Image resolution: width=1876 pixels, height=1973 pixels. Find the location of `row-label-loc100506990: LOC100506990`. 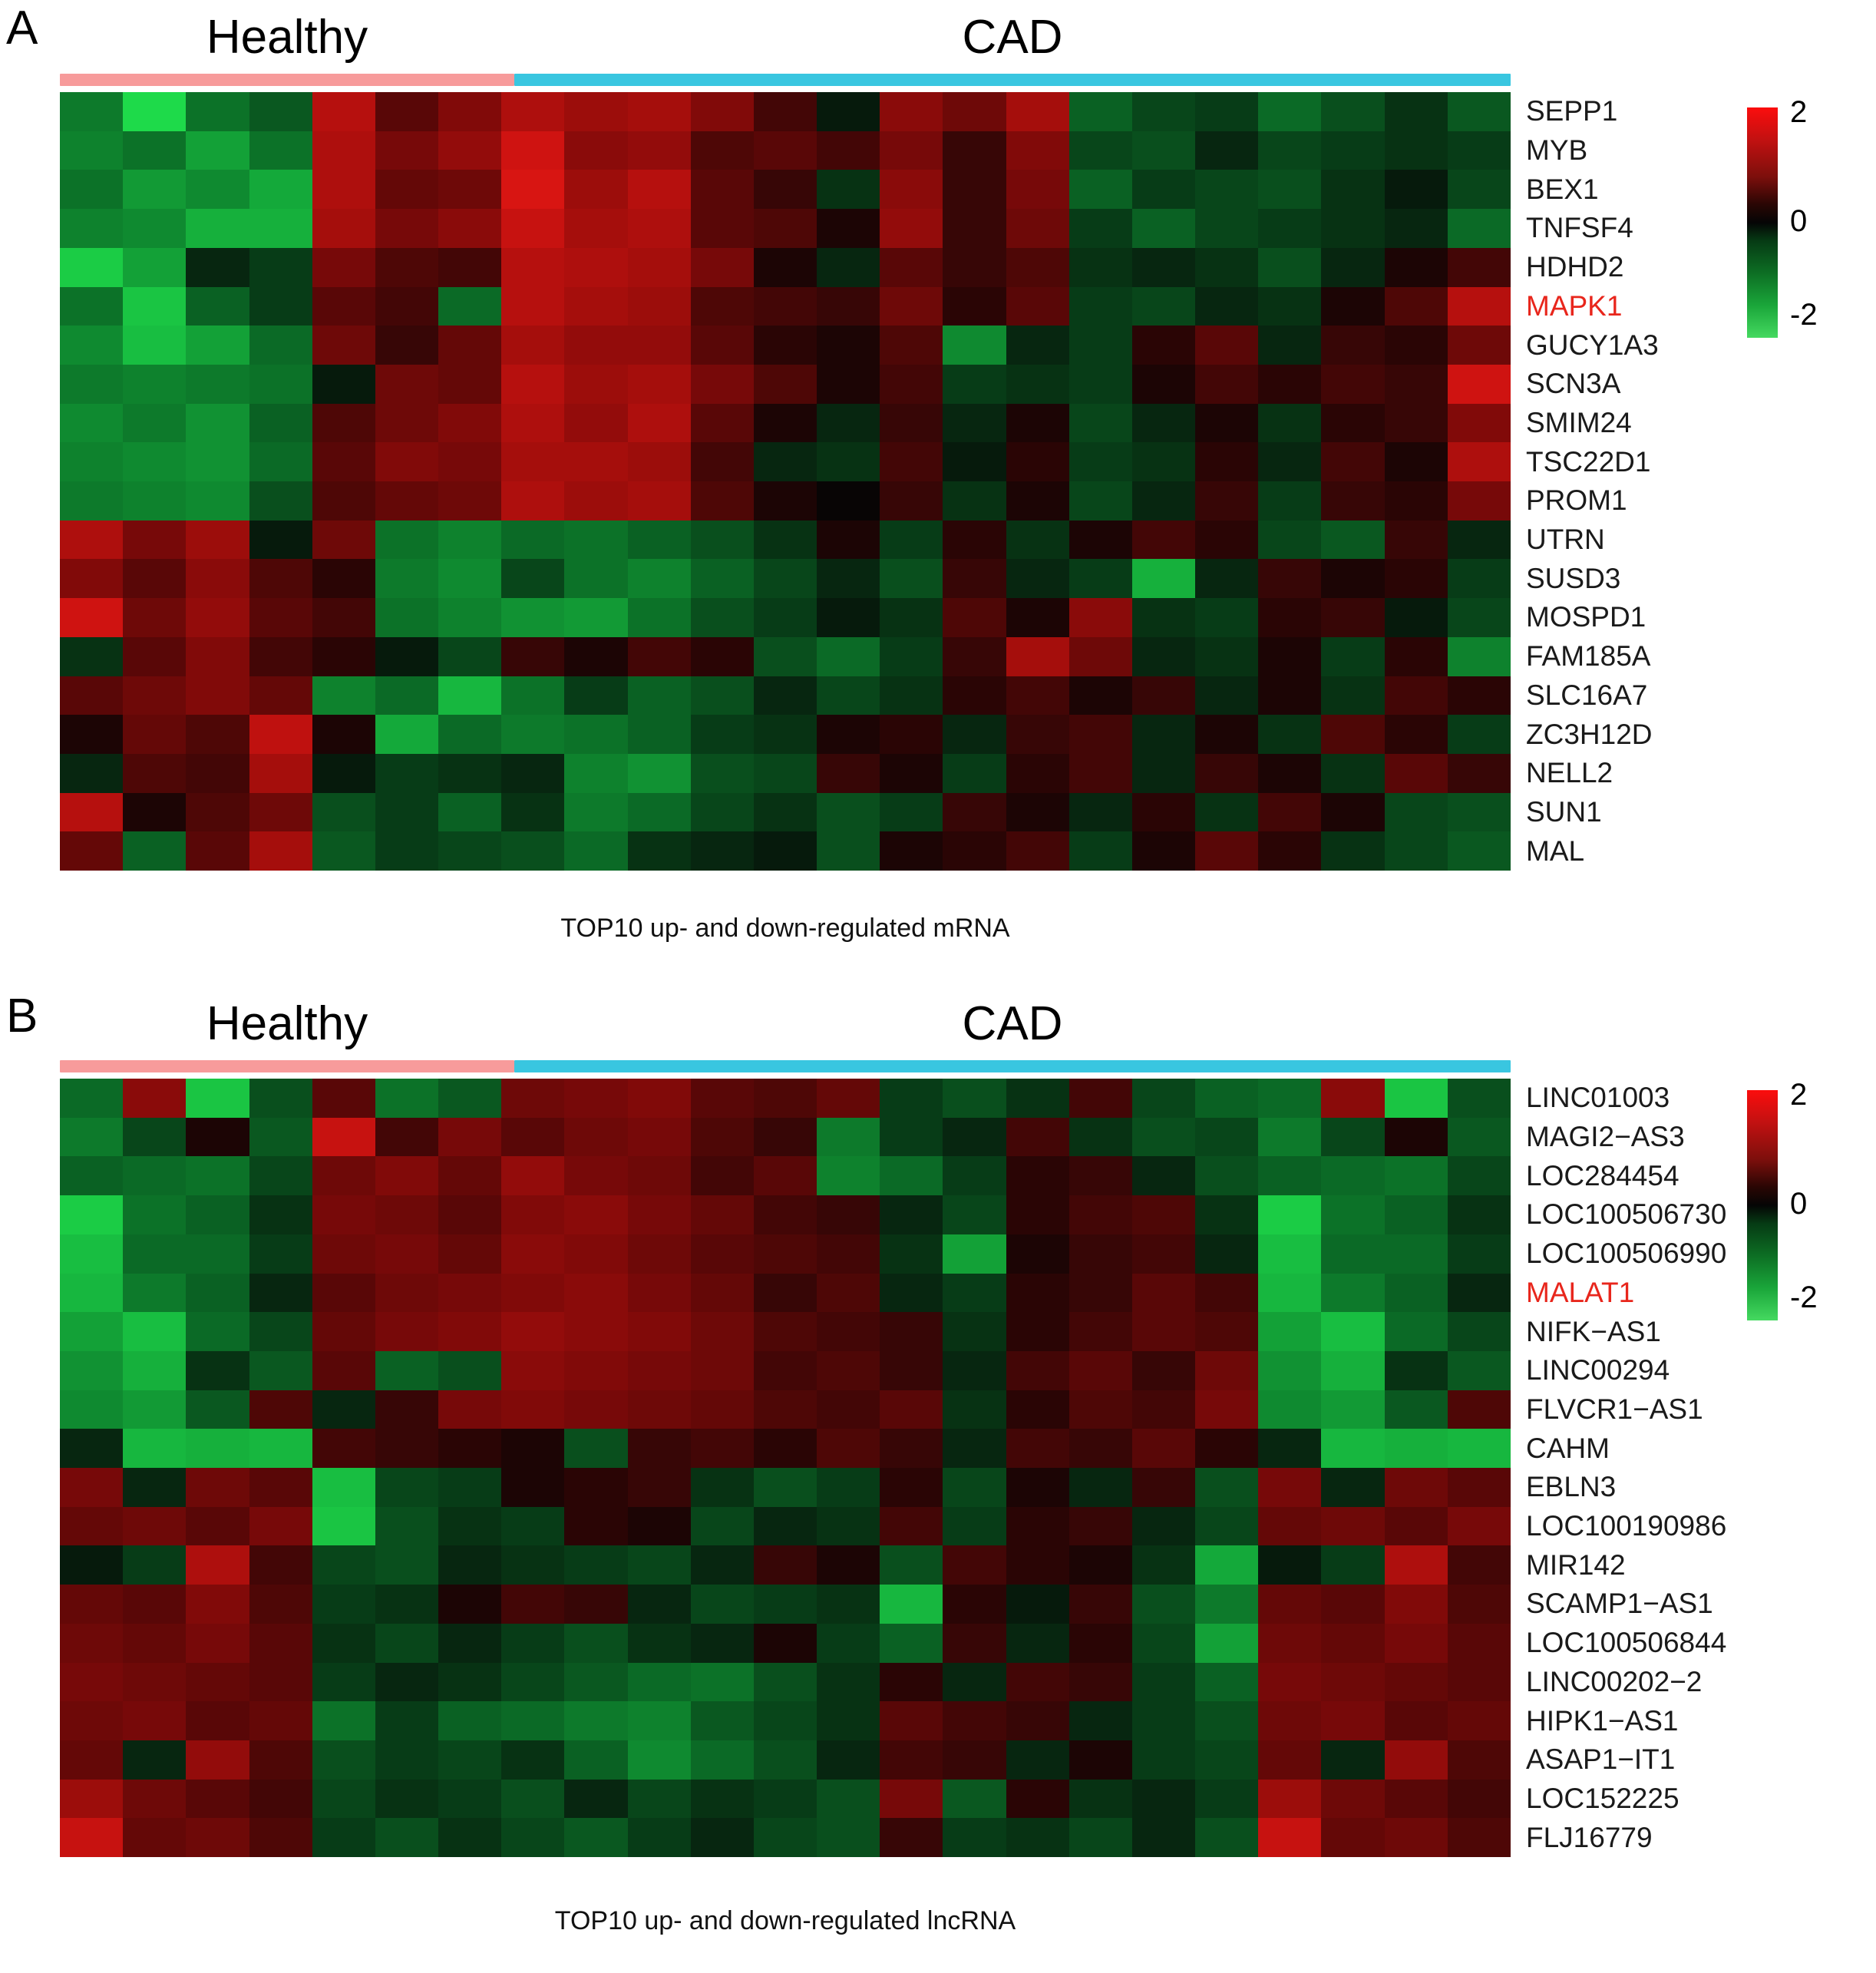

row-label-loc100506990: LOC100506990 is located at coordinates (1626, 1254).